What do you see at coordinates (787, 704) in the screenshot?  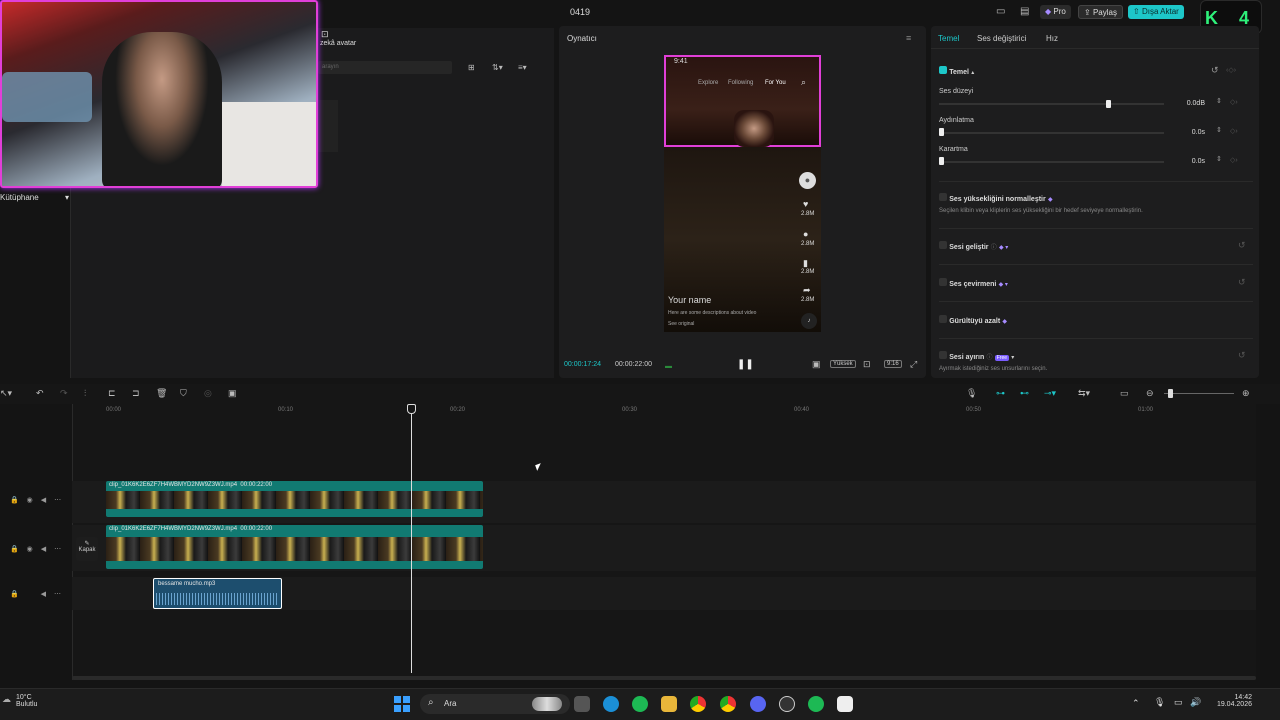 I see `obs-icon` at bounding box center [787, 704].